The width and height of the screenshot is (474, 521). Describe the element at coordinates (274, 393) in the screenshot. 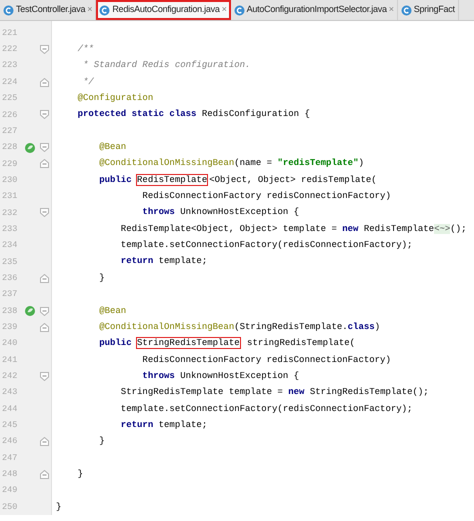

I see `code-line: StringRedisTemplate template = new StringRedisTemplate();` at that location.